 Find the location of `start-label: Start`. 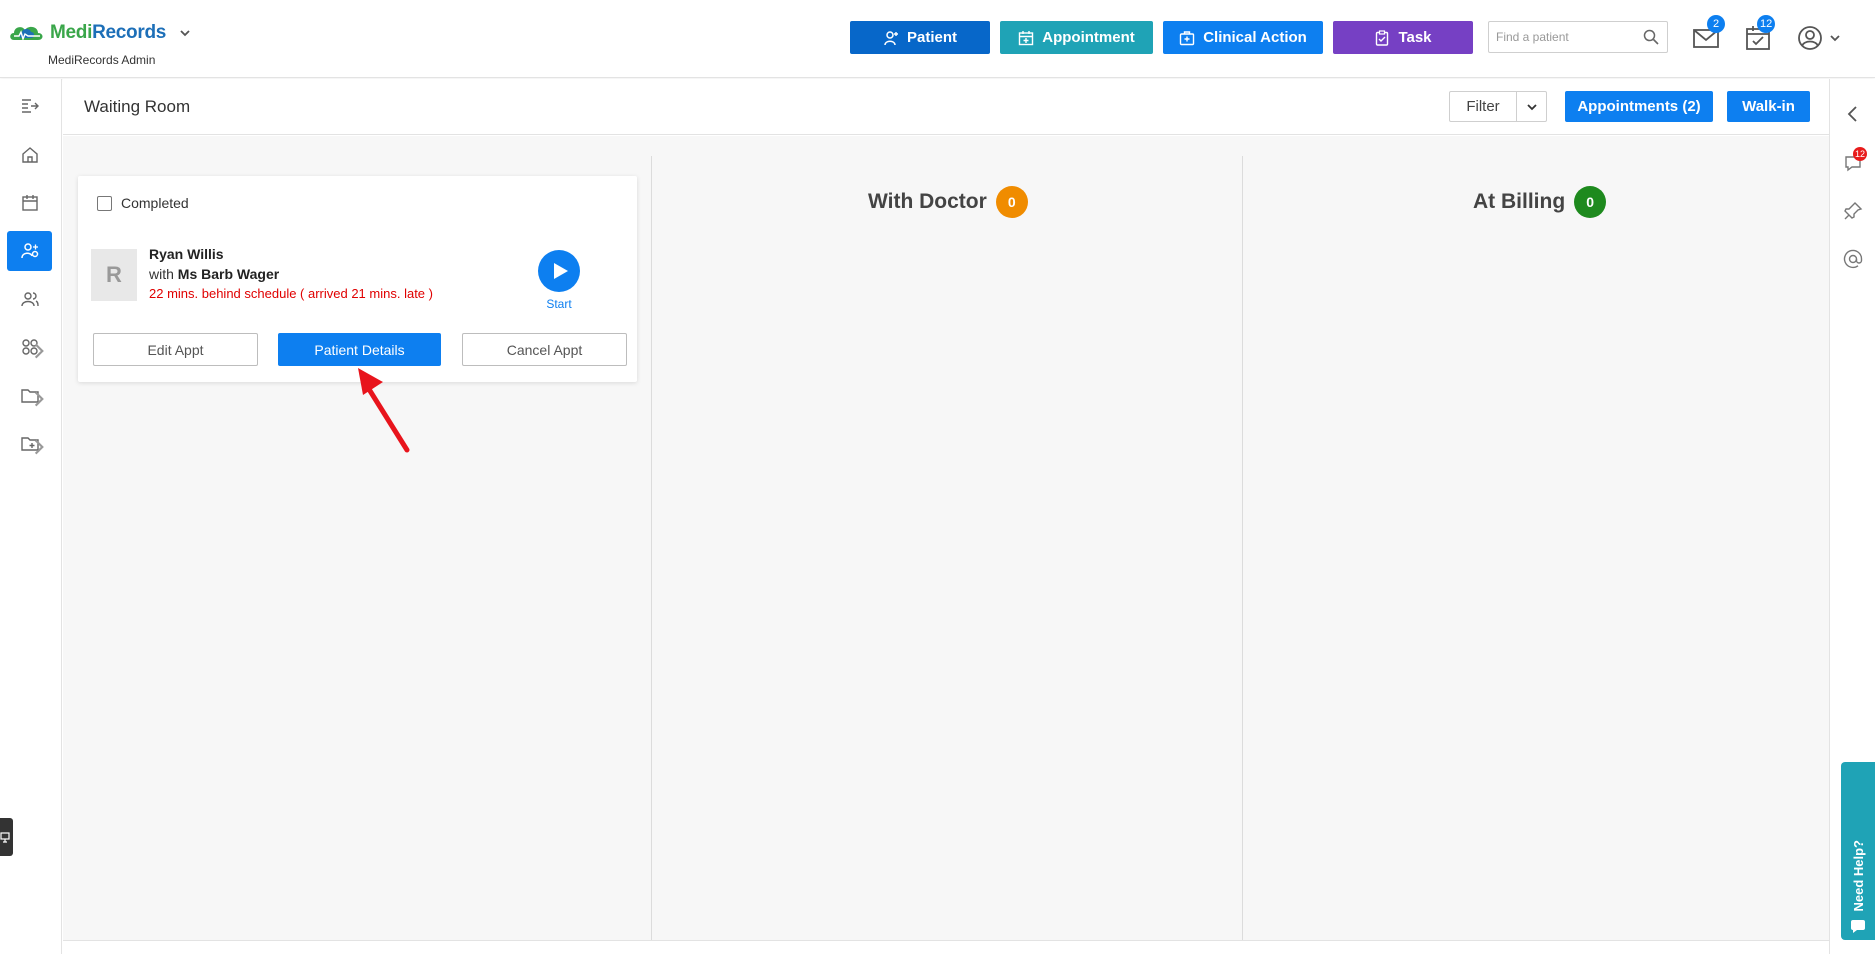

start-label: Start is located at coordinates (559, 304).